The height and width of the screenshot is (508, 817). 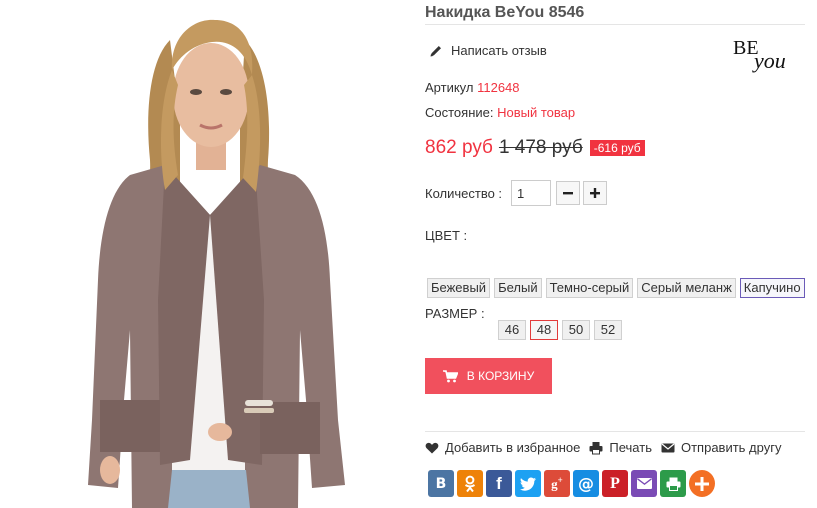 I want to click on vkontakte-icon: B, so click(x=441, y=483).